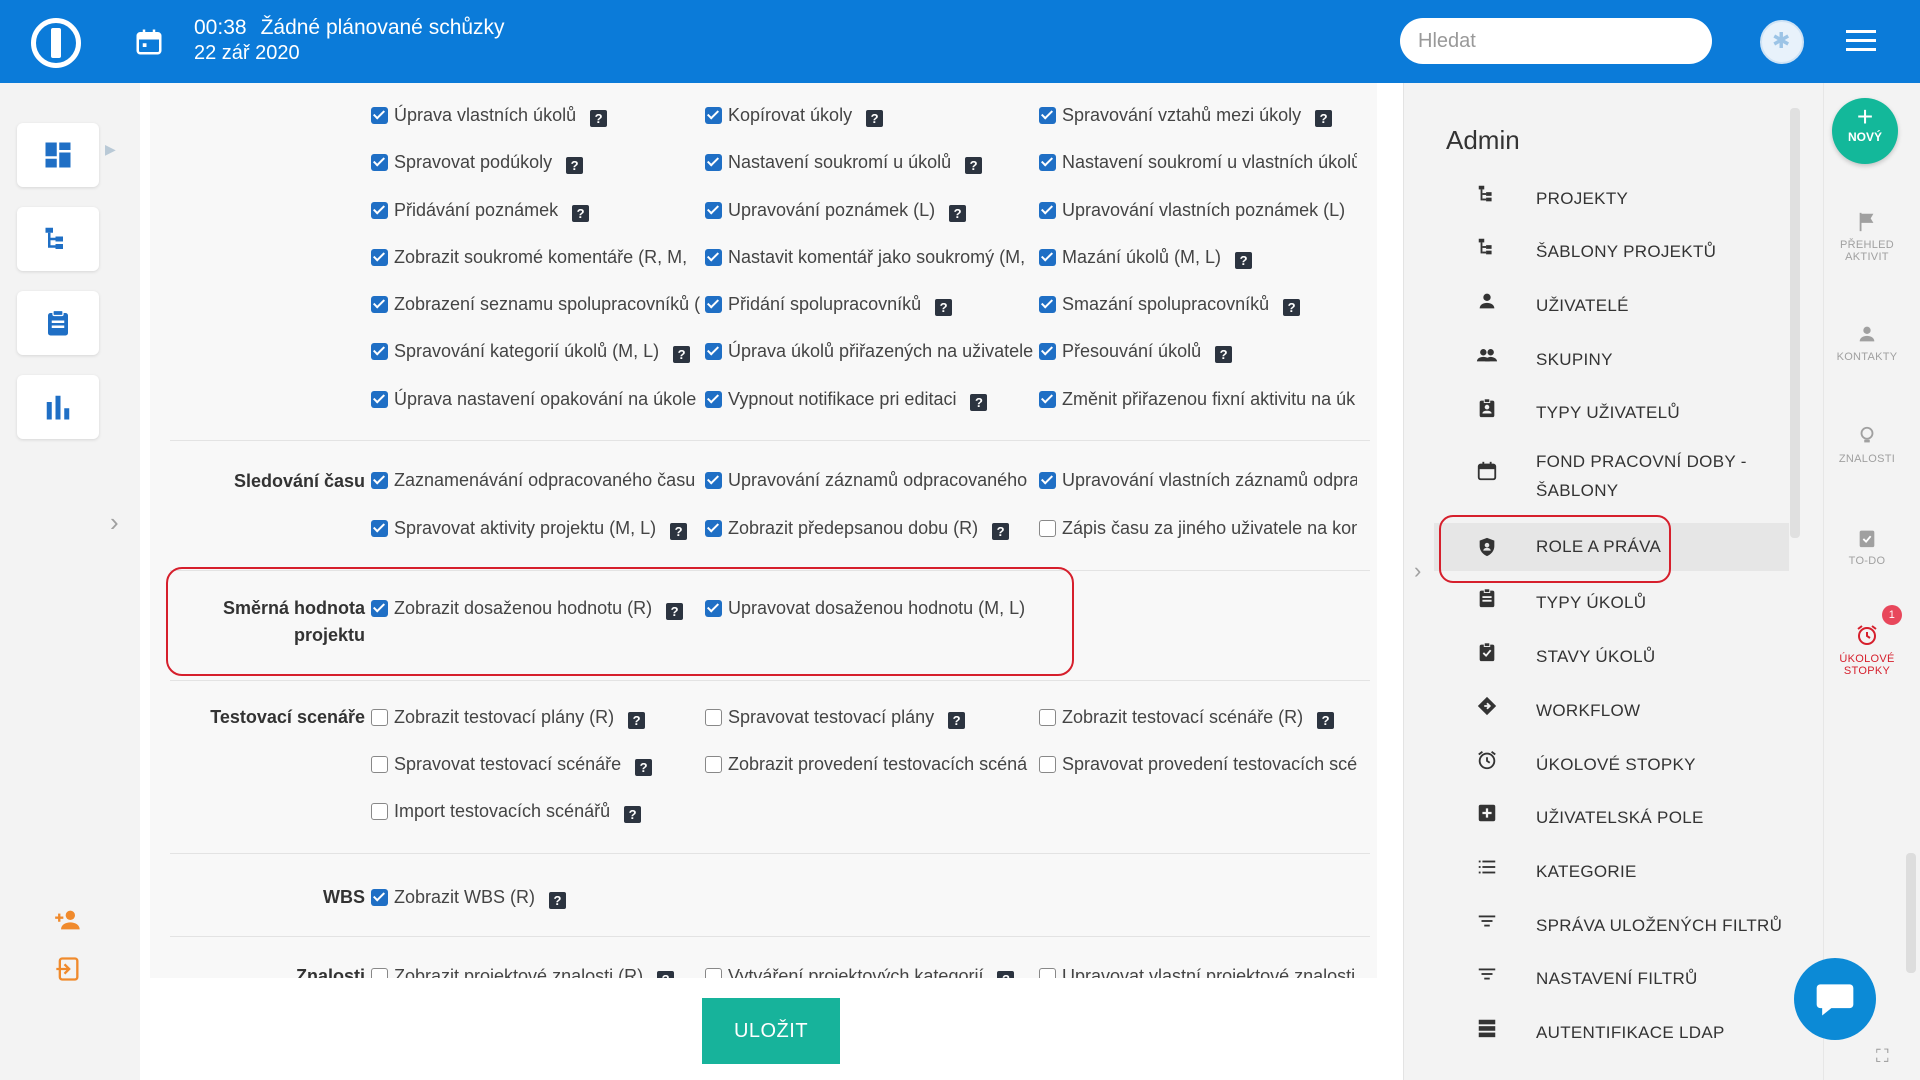 This screenshot has width=1920, height=1080. What do you see at coordinates (1198, 210) in the screenshot?
I see `perm-task-8: Upravování vlastních poznámek (L)?` at bounding box center [1198, 210].